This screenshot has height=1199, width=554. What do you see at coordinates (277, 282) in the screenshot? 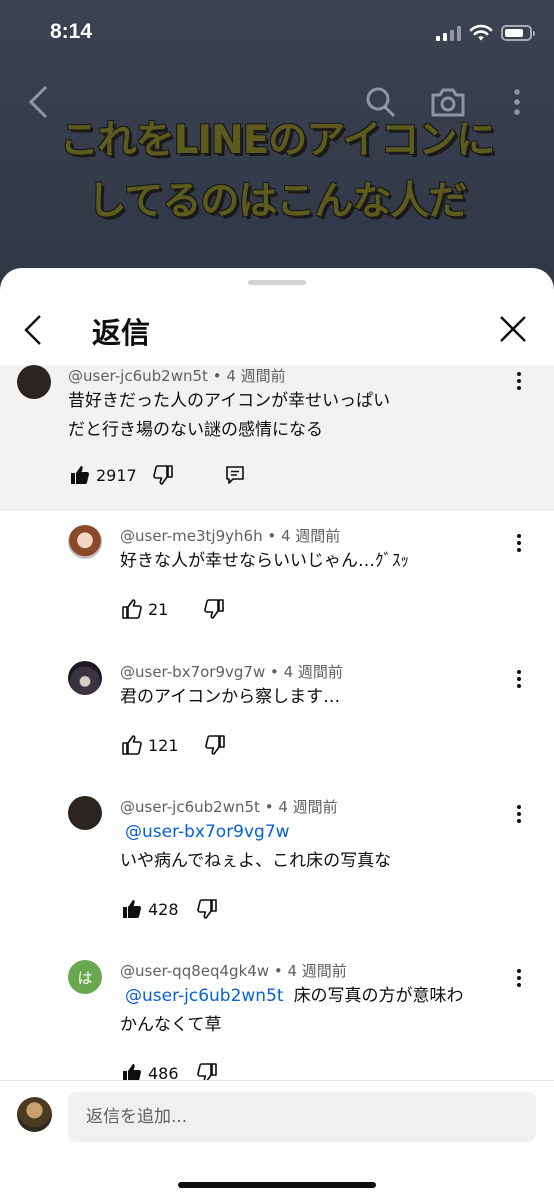
I see `drag-handle` at bounding box center [277, 282].